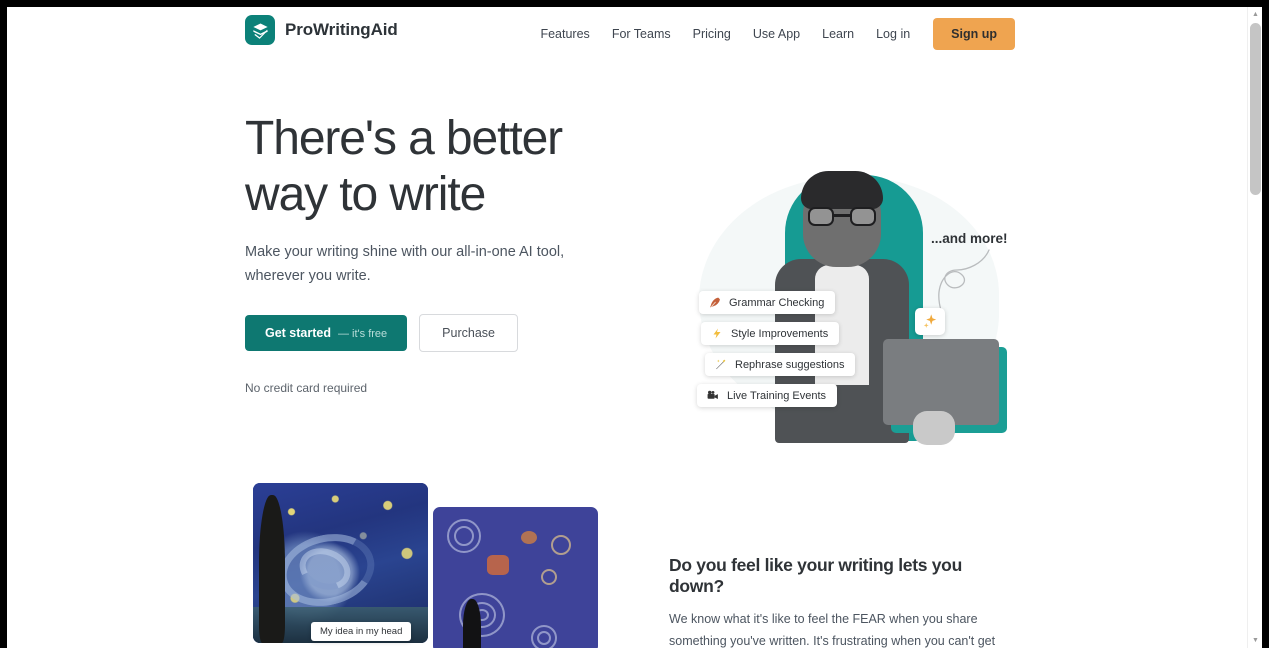 The image size is (1269, 648). I want to click on artwork-comparison: My idea in my head, so click(425, 565).